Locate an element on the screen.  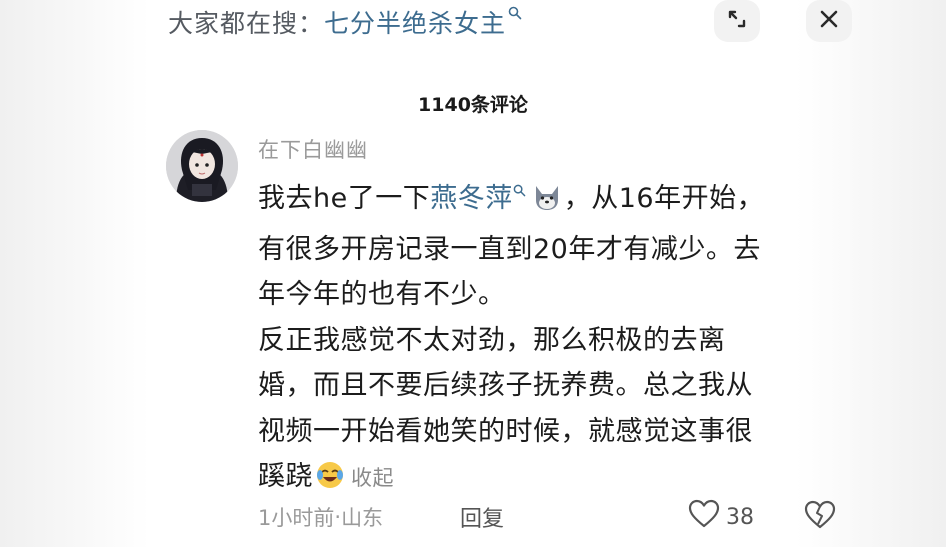
comment-line: 有很多开房记录一直到20年才有减少。去 is located at coordinates (509, 249).